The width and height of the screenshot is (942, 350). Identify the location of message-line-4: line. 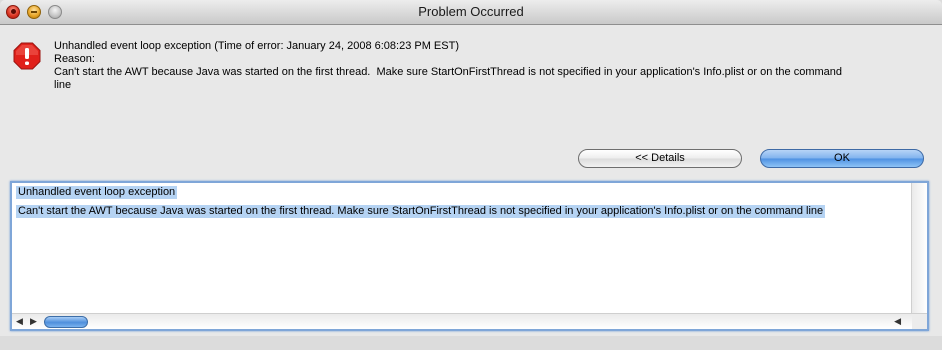
(63, 85).